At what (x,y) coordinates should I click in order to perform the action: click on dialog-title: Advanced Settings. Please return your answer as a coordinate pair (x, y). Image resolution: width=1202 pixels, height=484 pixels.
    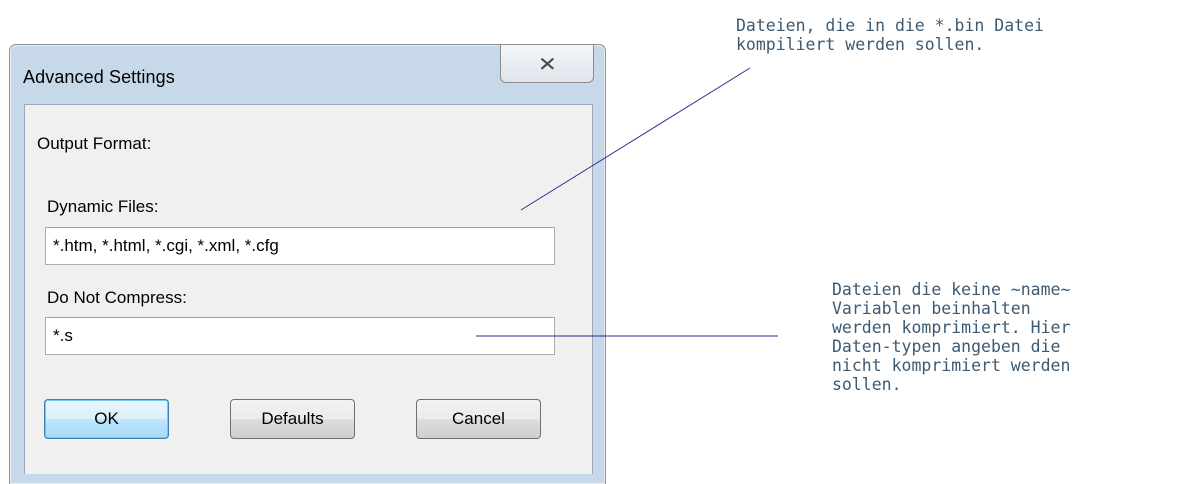
    Looking at the image, I should click on (99, 77).